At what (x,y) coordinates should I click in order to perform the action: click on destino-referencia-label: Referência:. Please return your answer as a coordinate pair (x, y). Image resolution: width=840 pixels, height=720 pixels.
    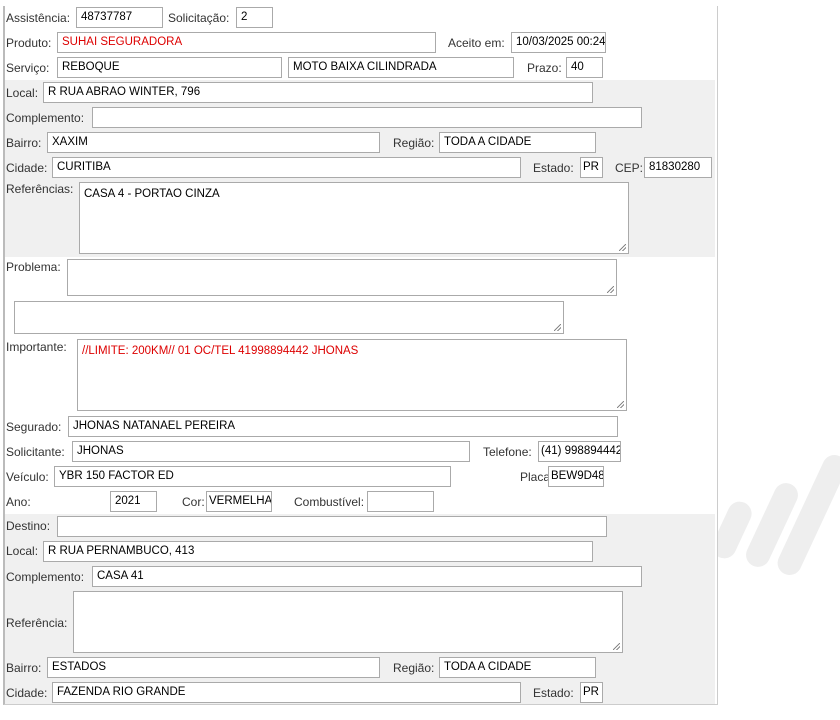
    Looking at the image, I should click on (37, 623).